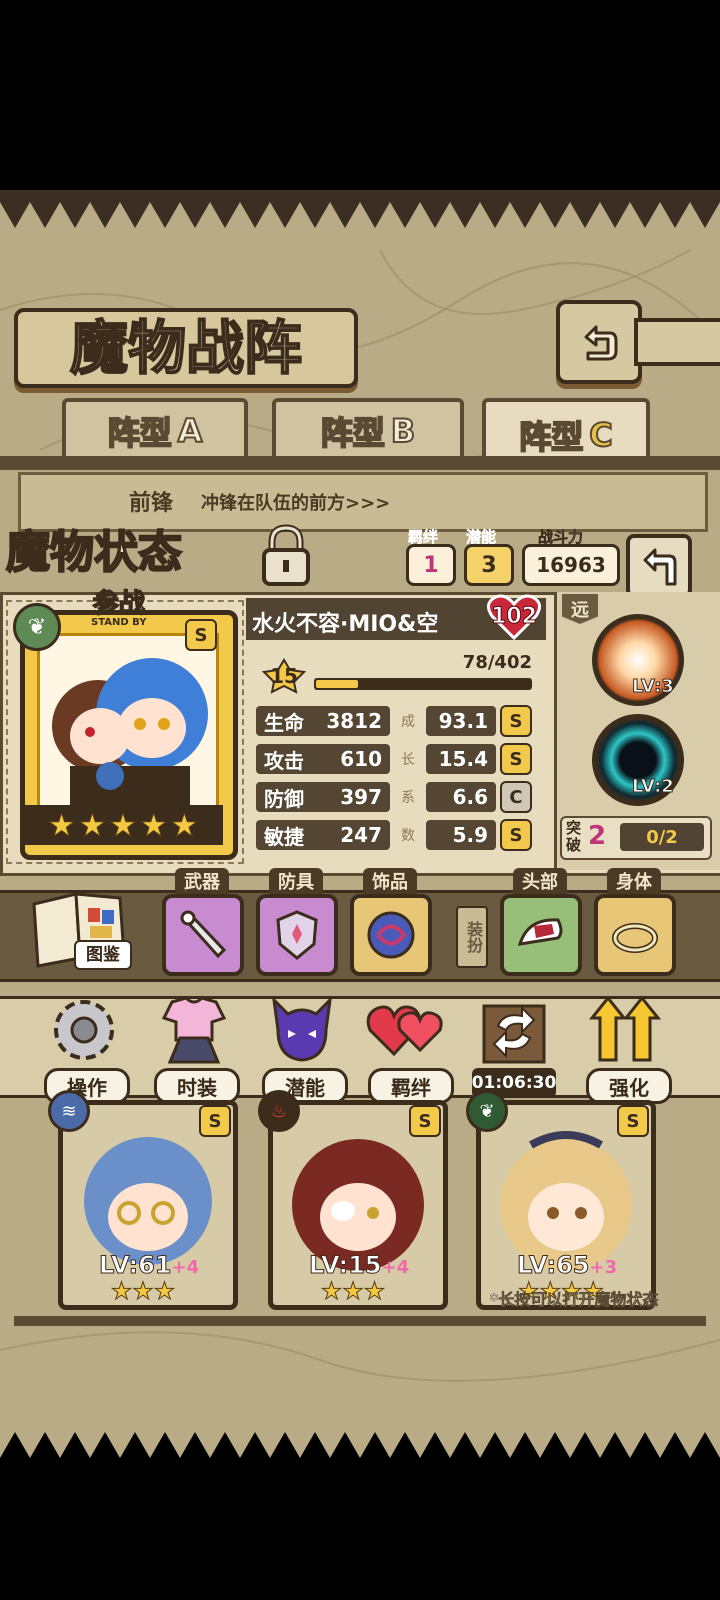  I want to click on stat-row-attack: 攻击 610 长 15.4 S, so click(396, 759).